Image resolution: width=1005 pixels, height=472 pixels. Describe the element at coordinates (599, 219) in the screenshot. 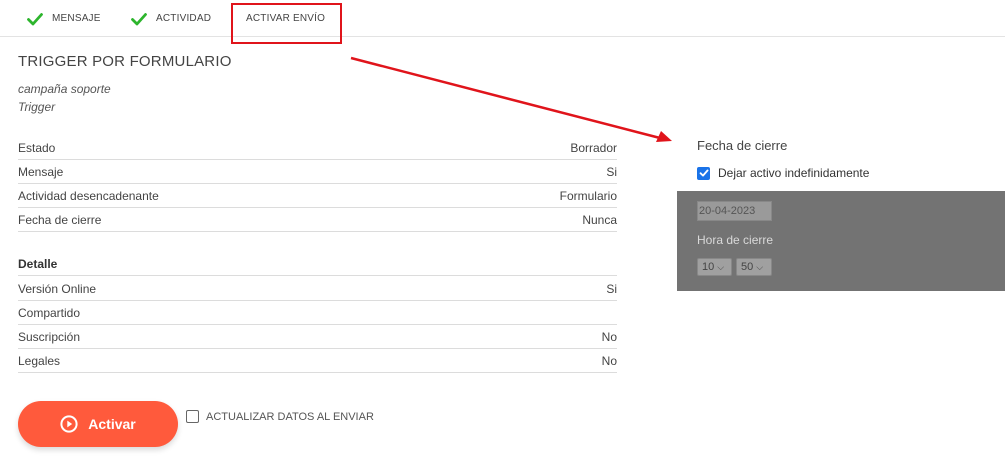

I see `row-value: Nunca` at that location.